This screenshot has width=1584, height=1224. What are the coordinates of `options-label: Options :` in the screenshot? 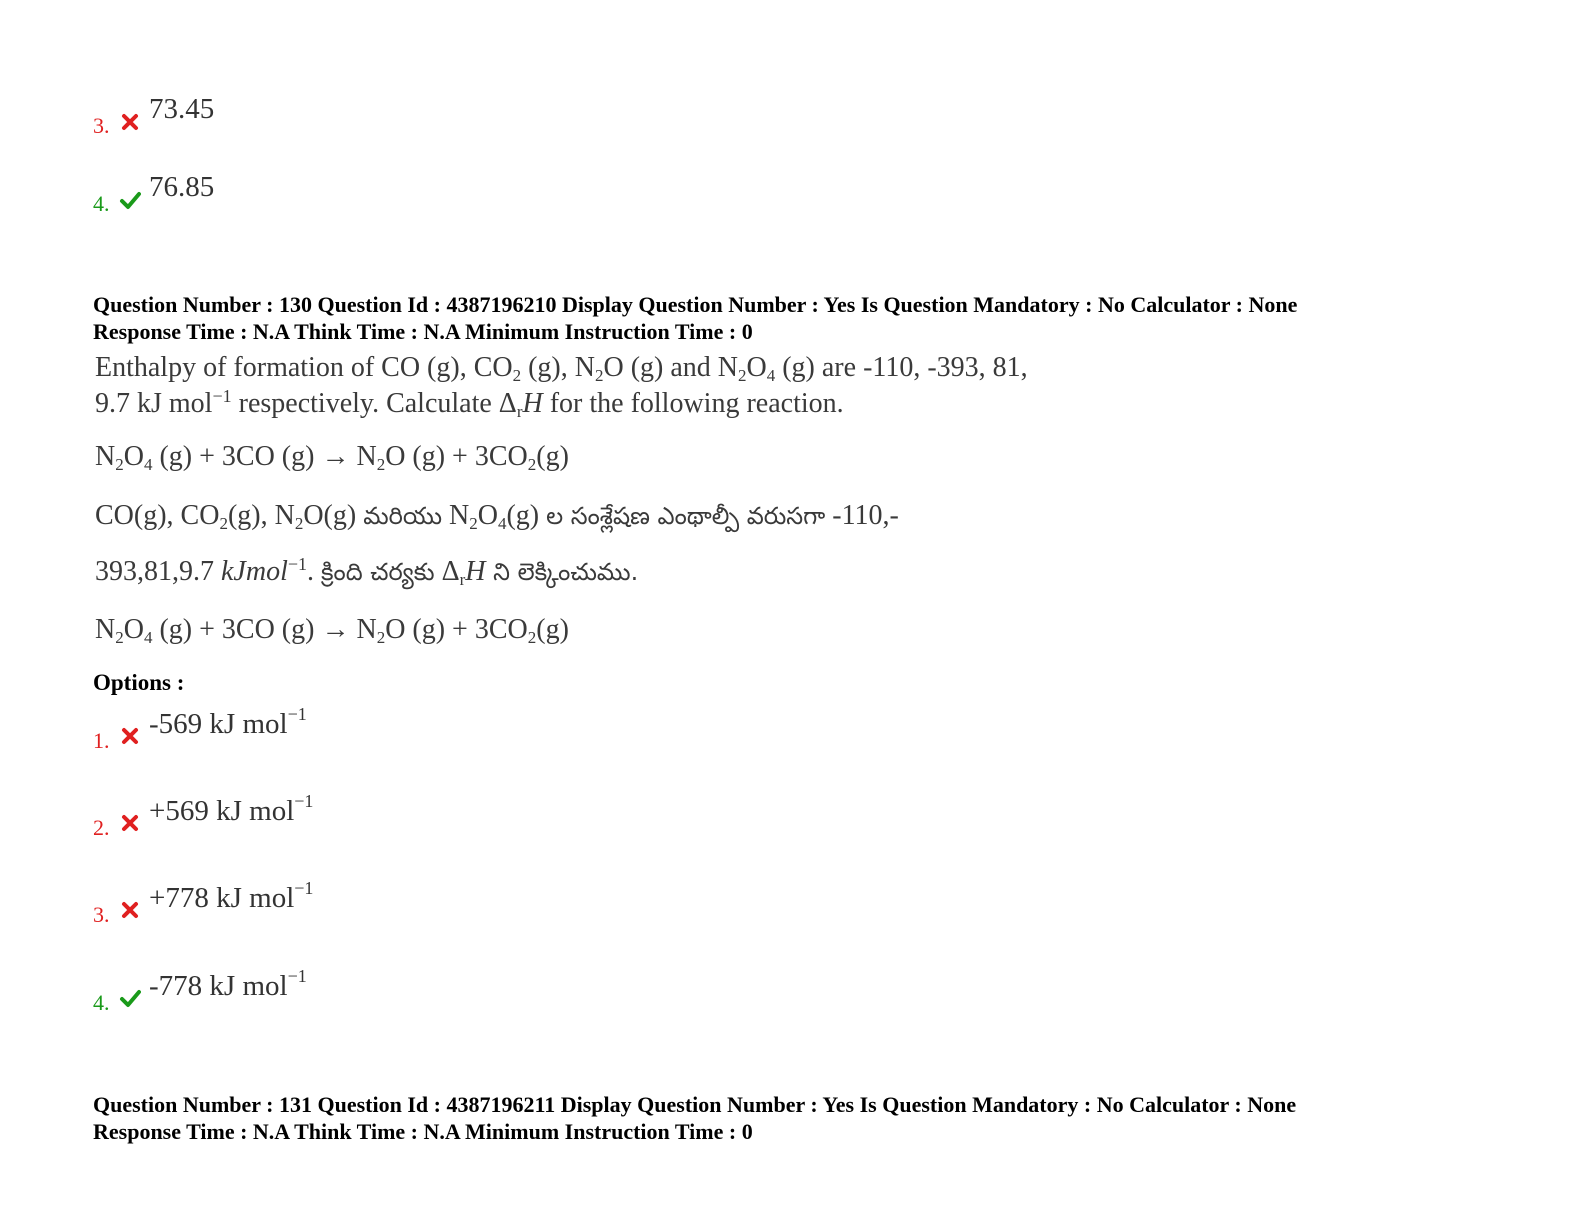 It's located at (139, 682).